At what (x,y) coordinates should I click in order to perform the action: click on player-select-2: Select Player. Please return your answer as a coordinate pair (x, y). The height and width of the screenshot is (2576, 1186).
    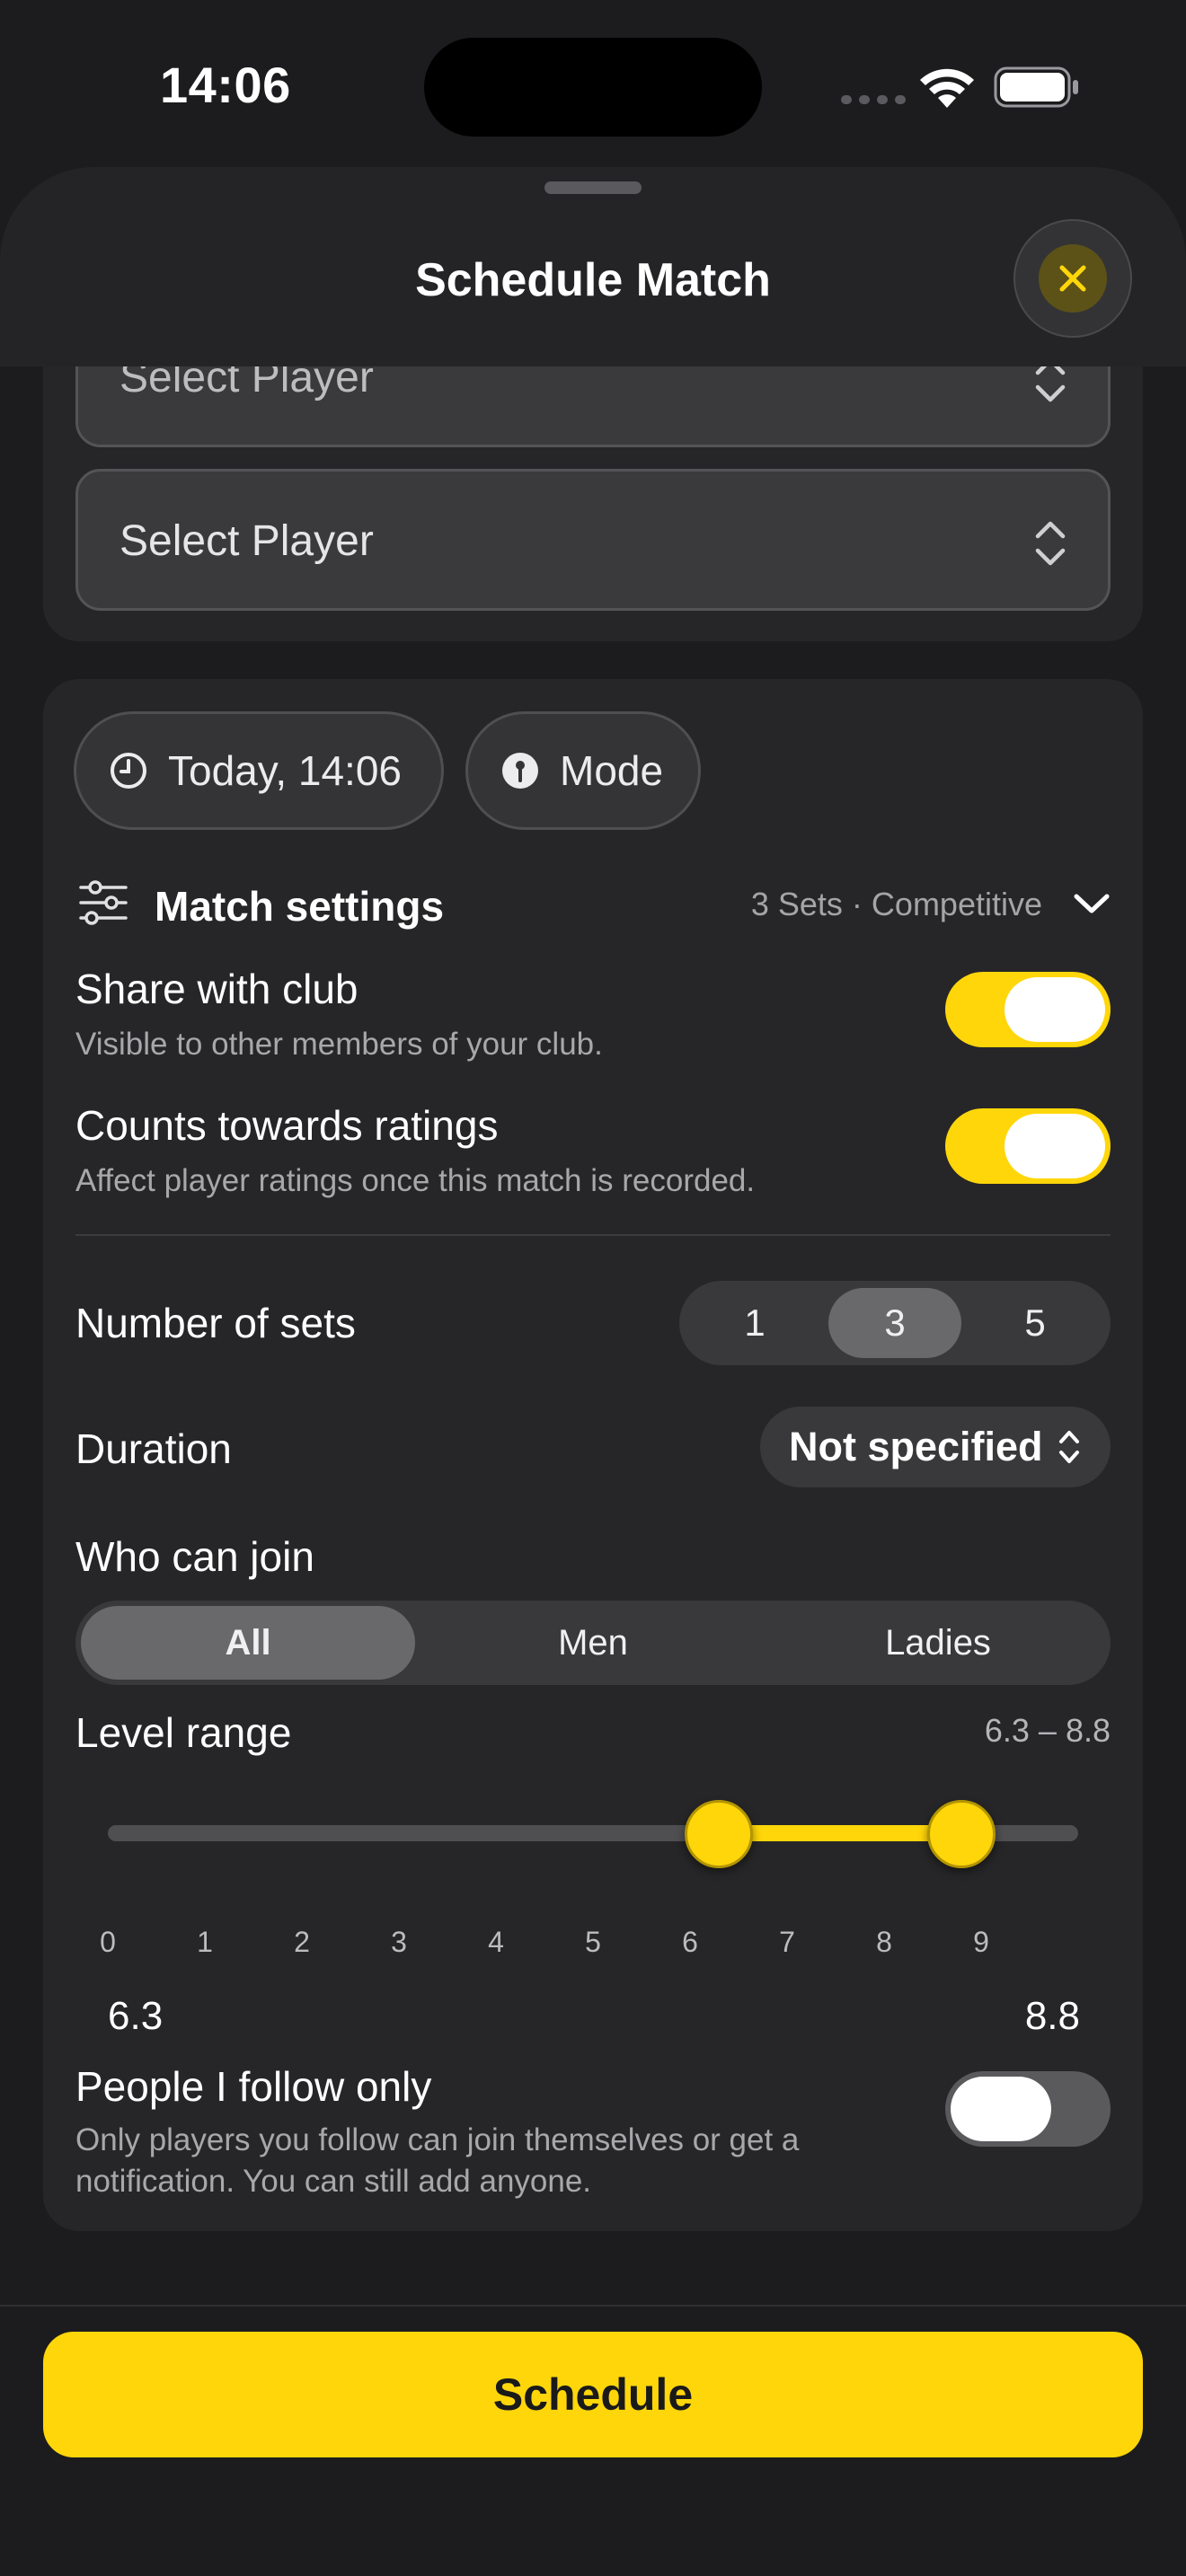
    Looking at the image, I should click on (593, 540).